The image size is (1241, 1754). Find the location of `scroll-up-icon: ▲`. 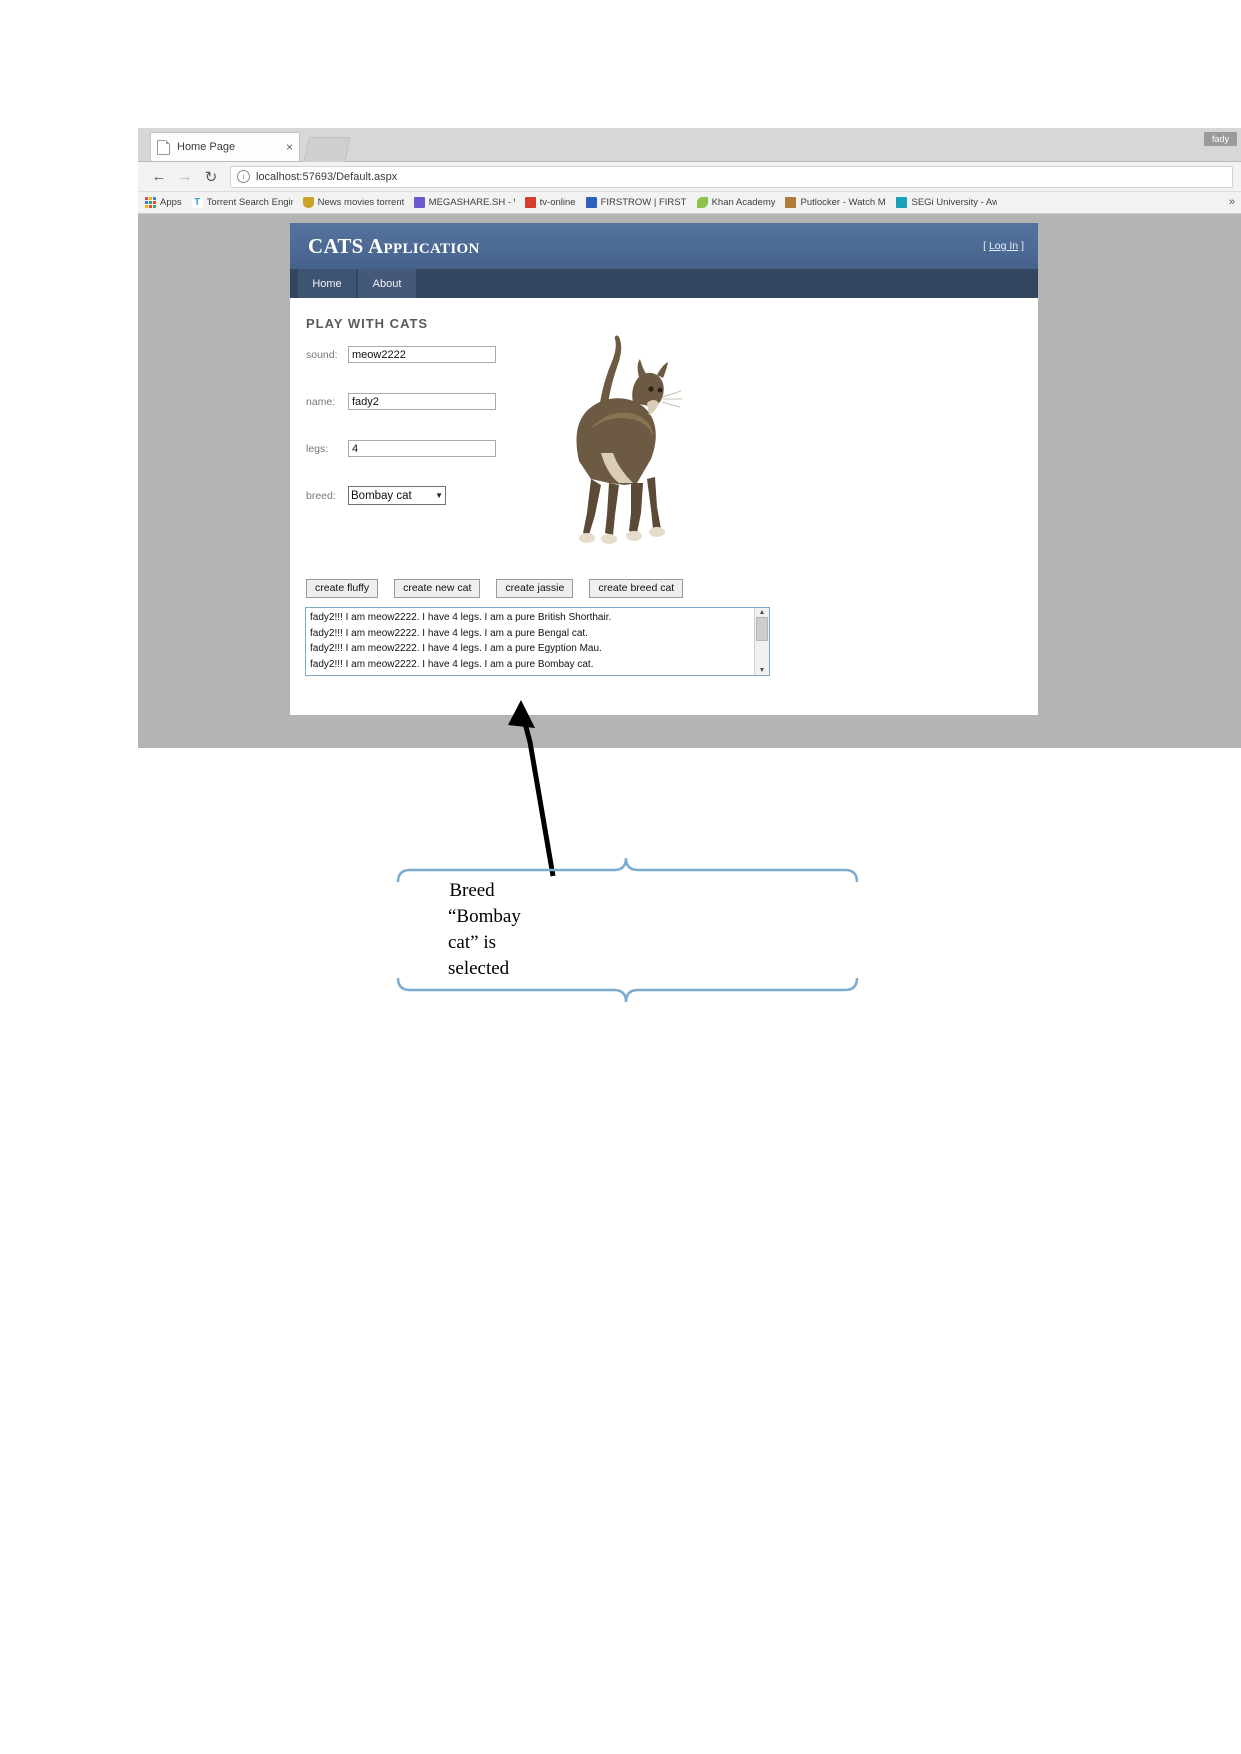

scroll-up-icon: ▲ is located at coordinates (762, 612).